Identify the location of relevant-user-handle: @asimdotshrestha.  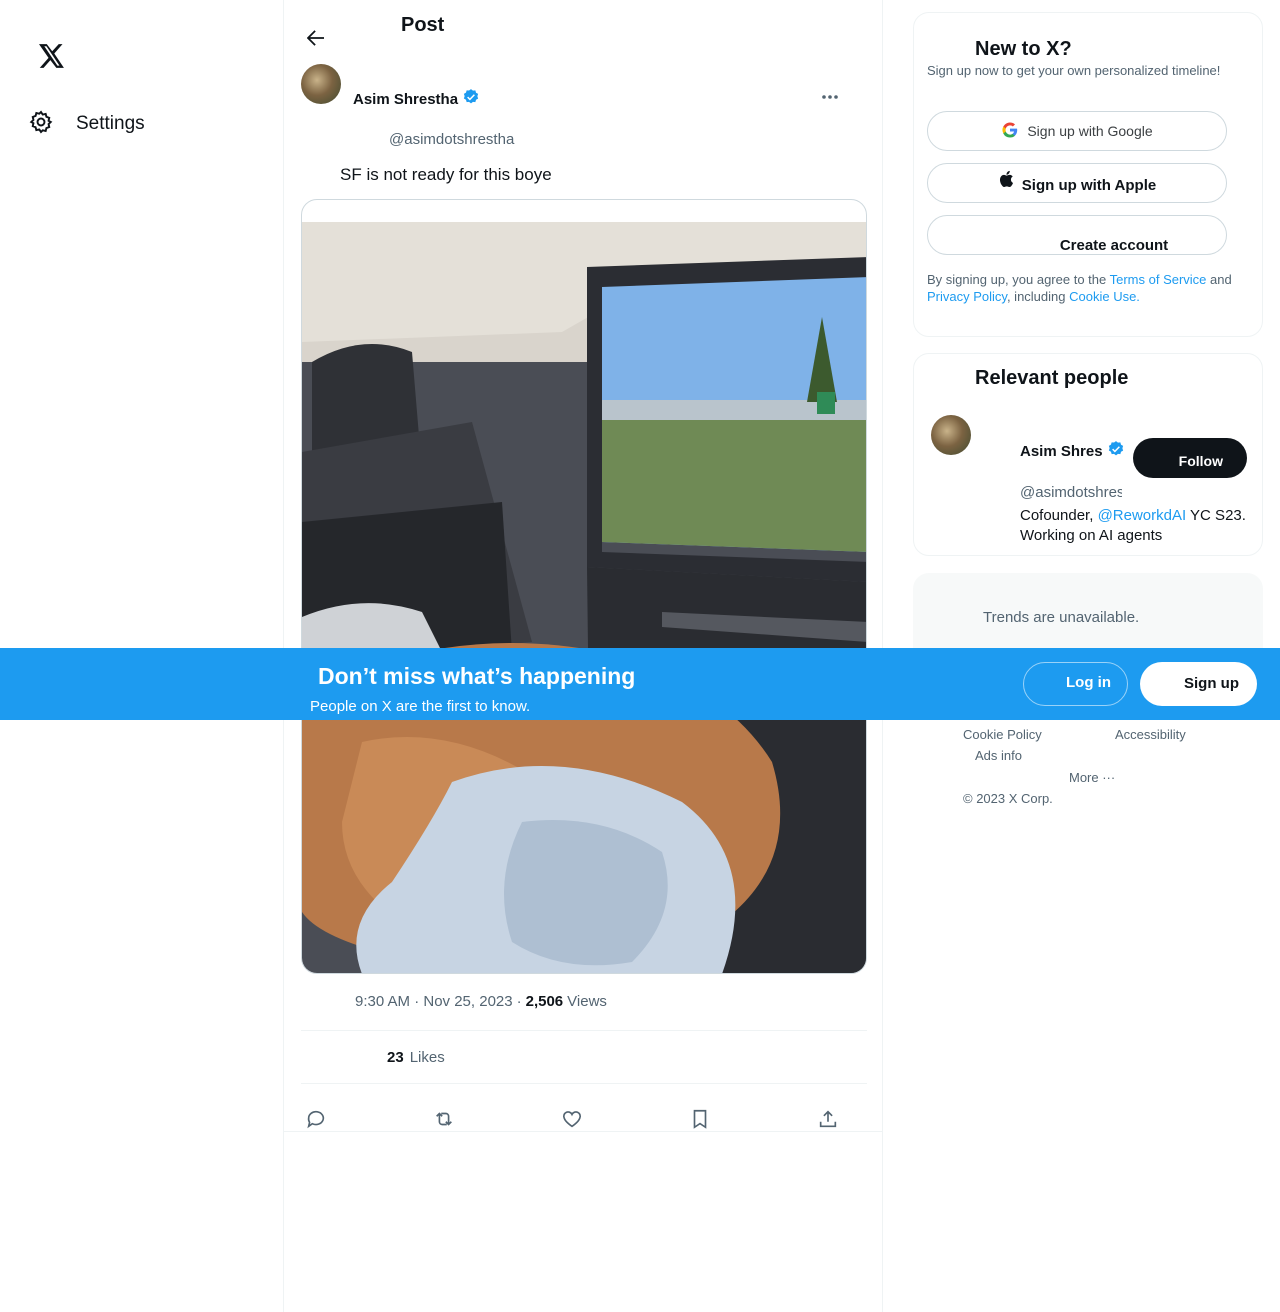
(1071, 492).